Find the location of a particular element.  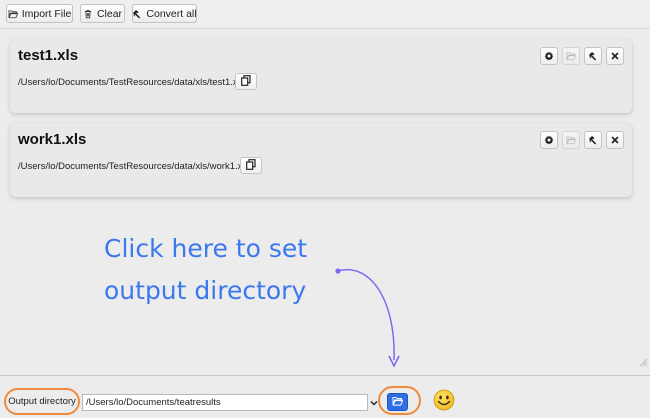

annotation-line: Click here to set is located at coordinates (206, 248).